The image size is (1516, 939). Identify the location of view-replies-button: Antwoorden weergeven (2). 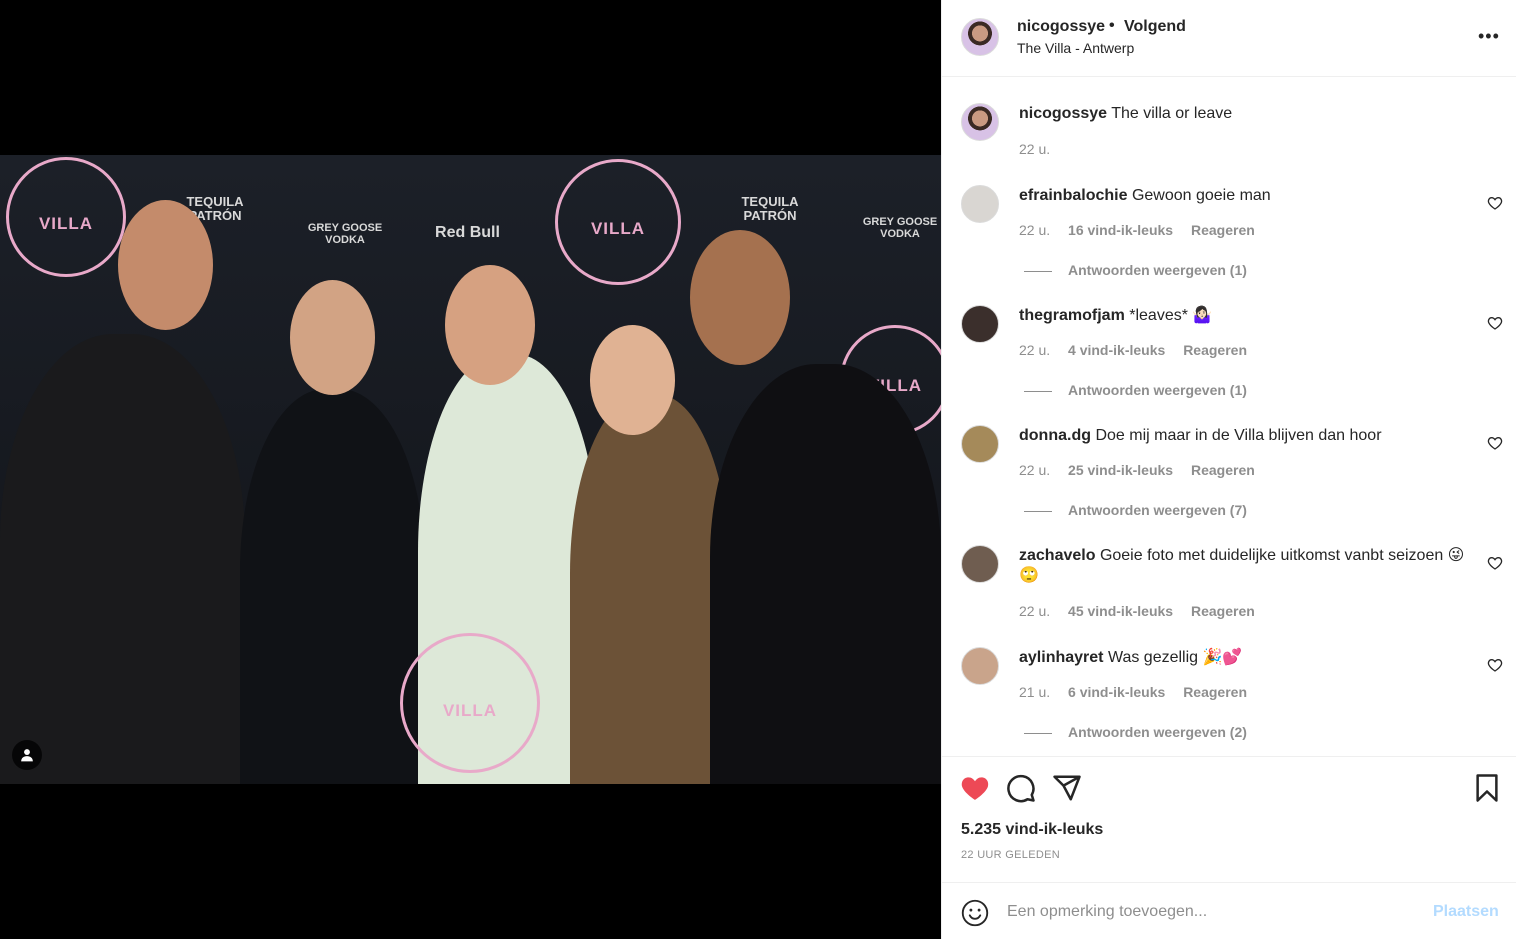
(1135, 732).